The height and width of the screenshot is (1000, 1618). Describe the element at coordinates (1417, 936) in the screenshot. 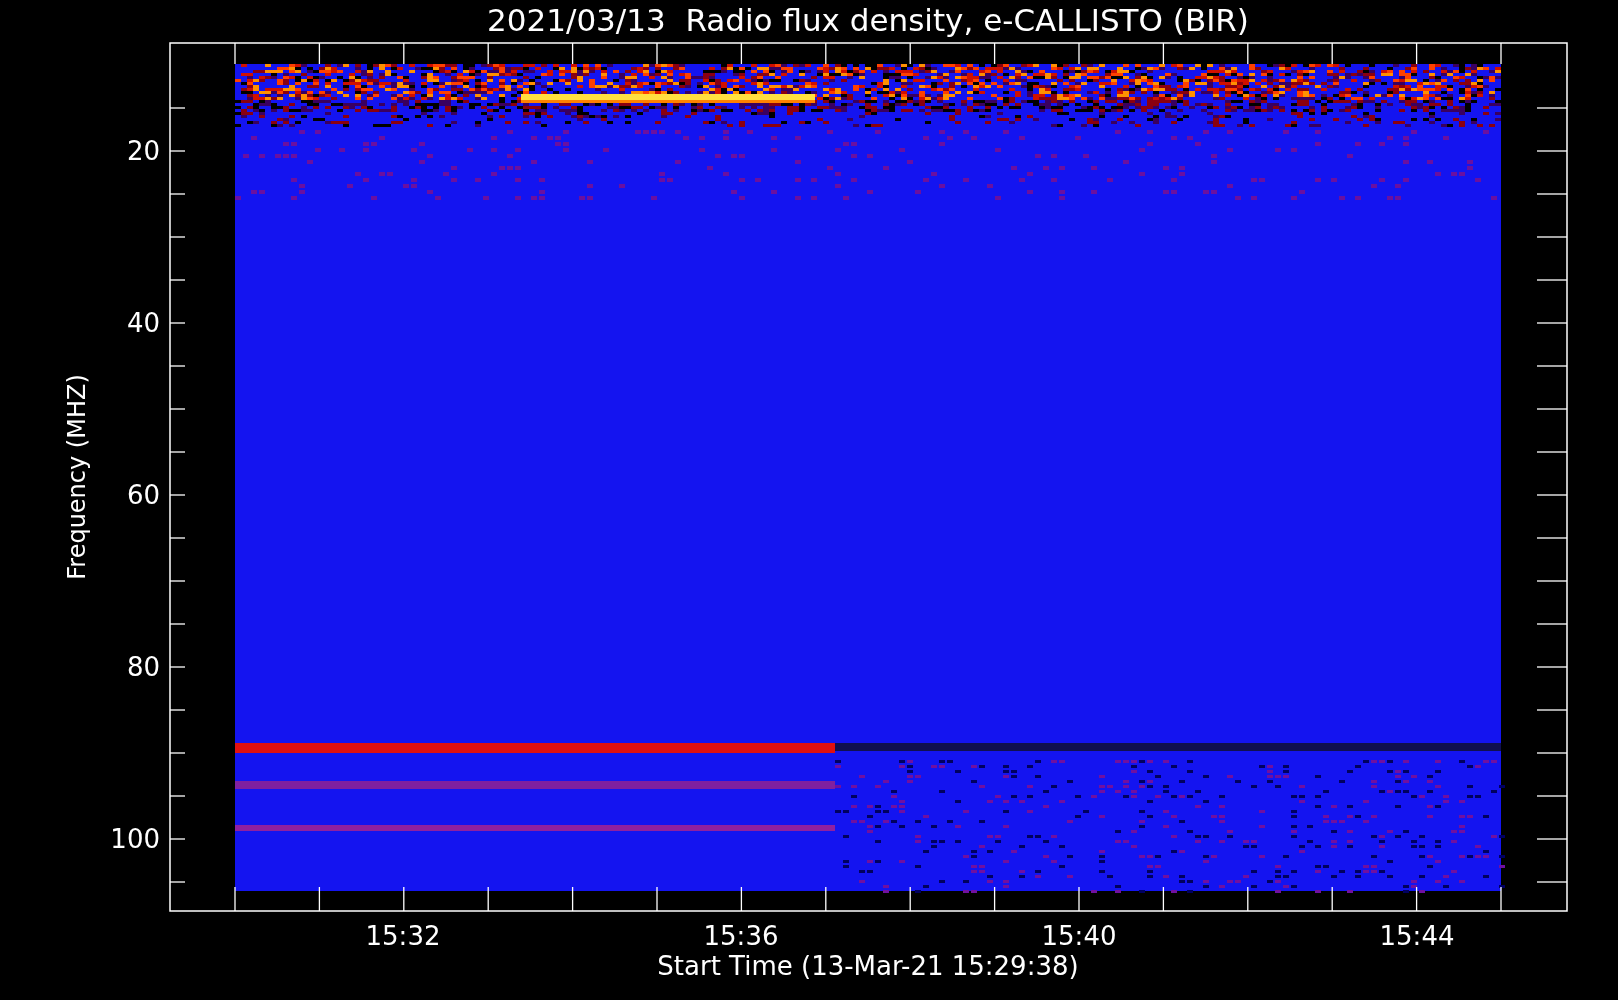

I see `tick-label: 15:44` at that location.